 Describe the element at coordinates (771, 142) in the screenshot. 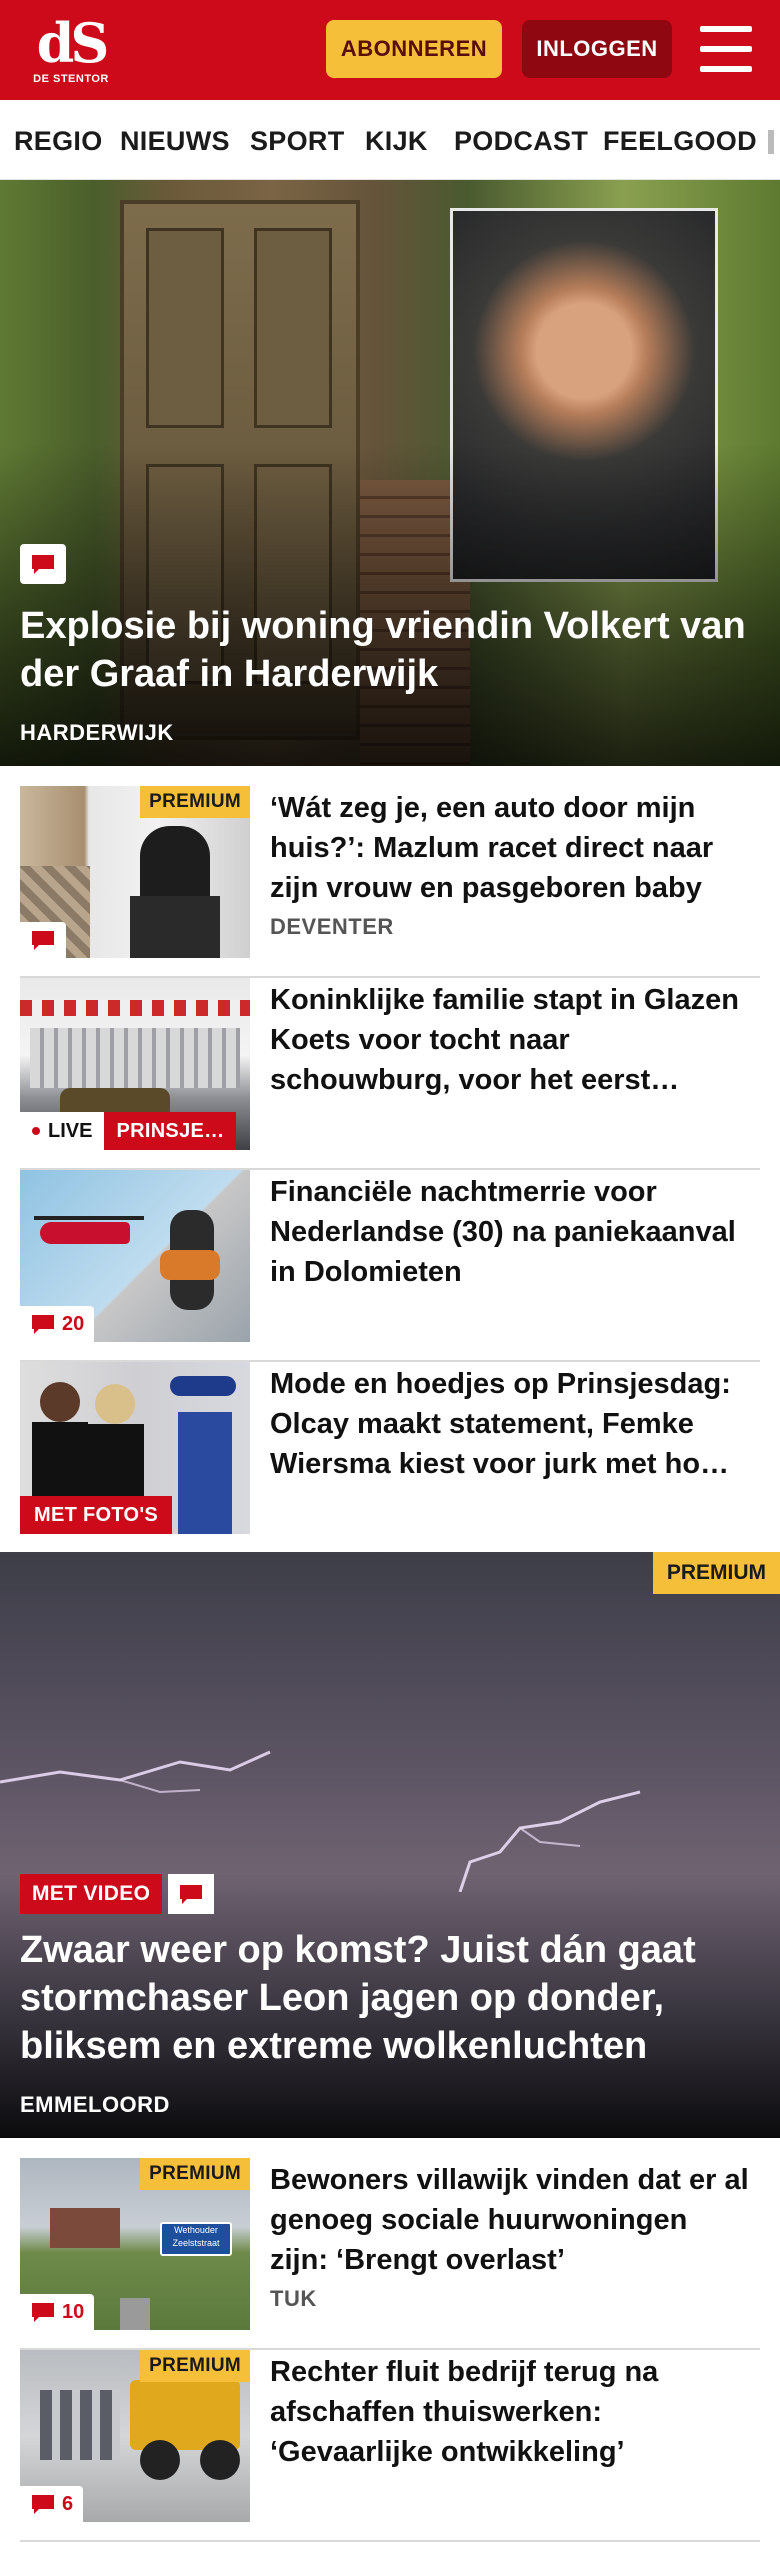

I see `nav-overflow-indicator` at that location.